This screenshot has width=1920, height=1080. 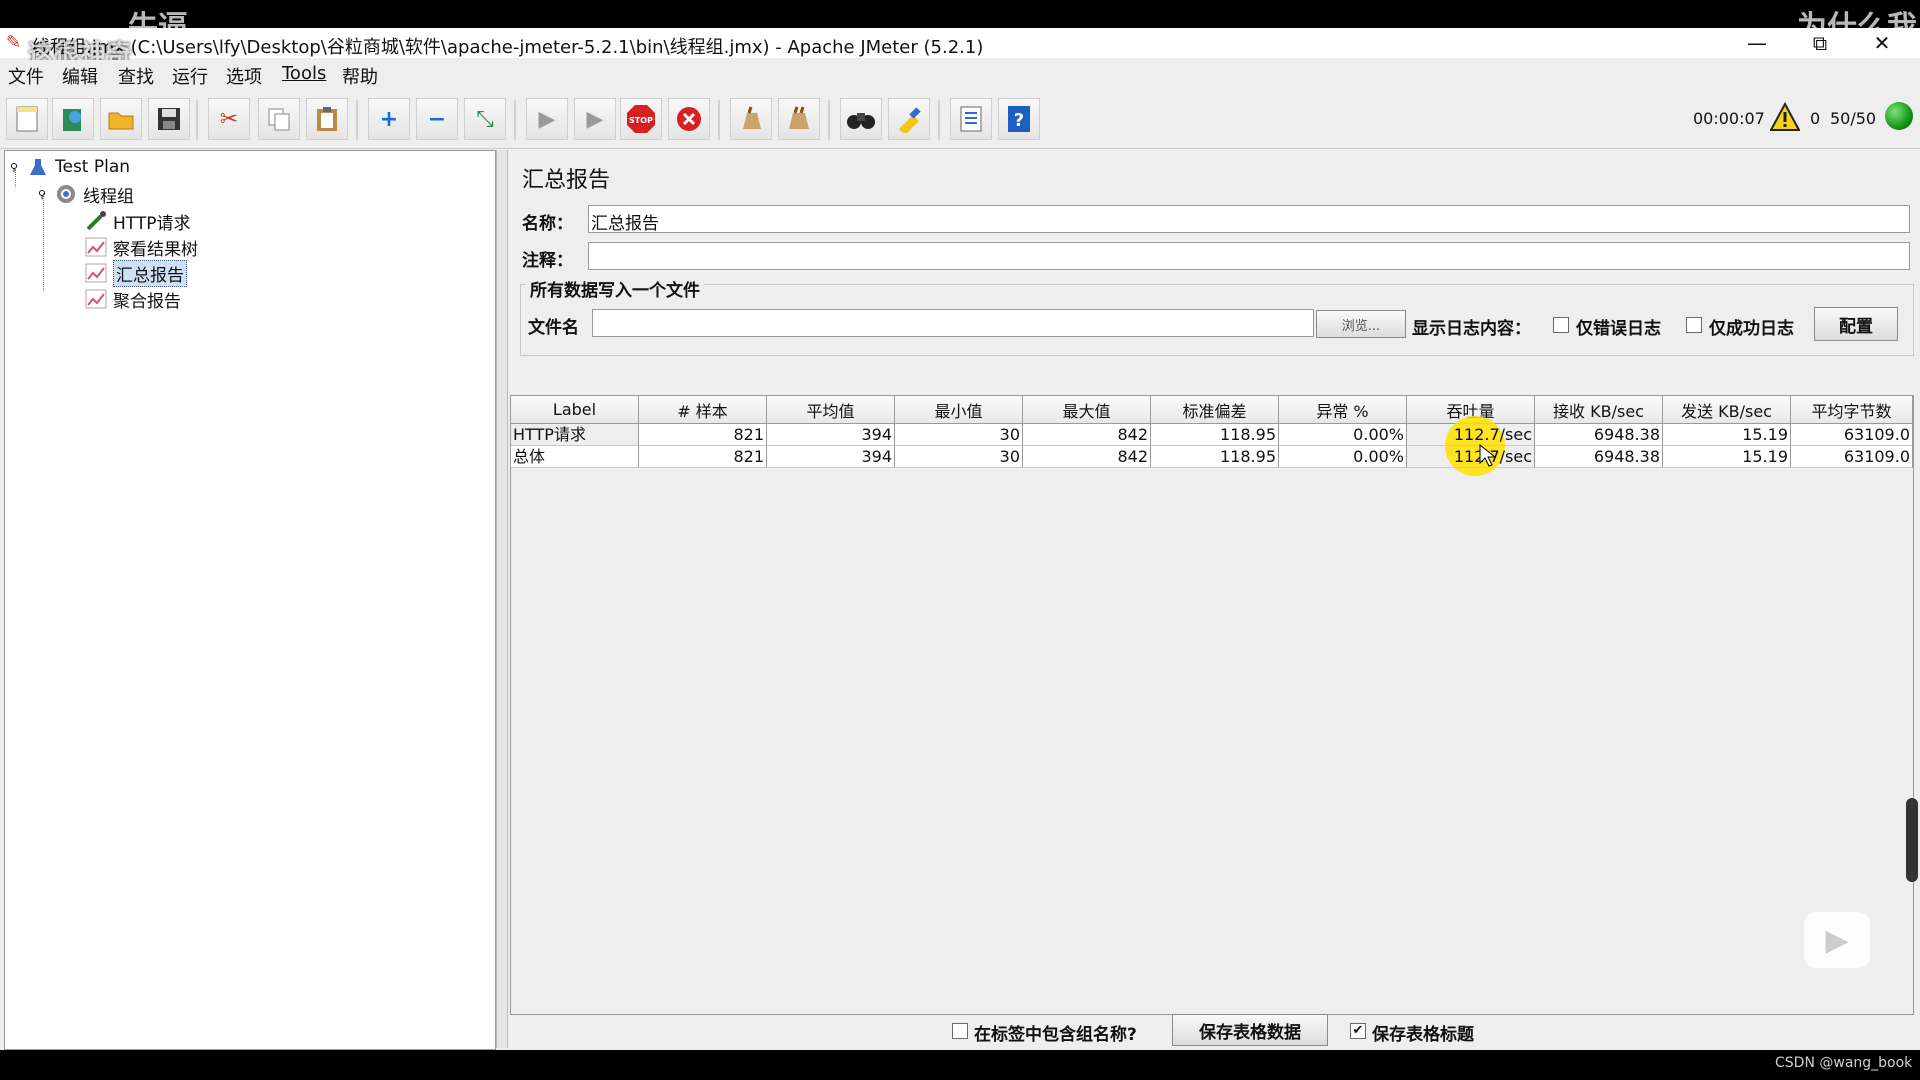 I want to click on tree-node-summary-report: 汇总报告, so click(x=136, y=273).